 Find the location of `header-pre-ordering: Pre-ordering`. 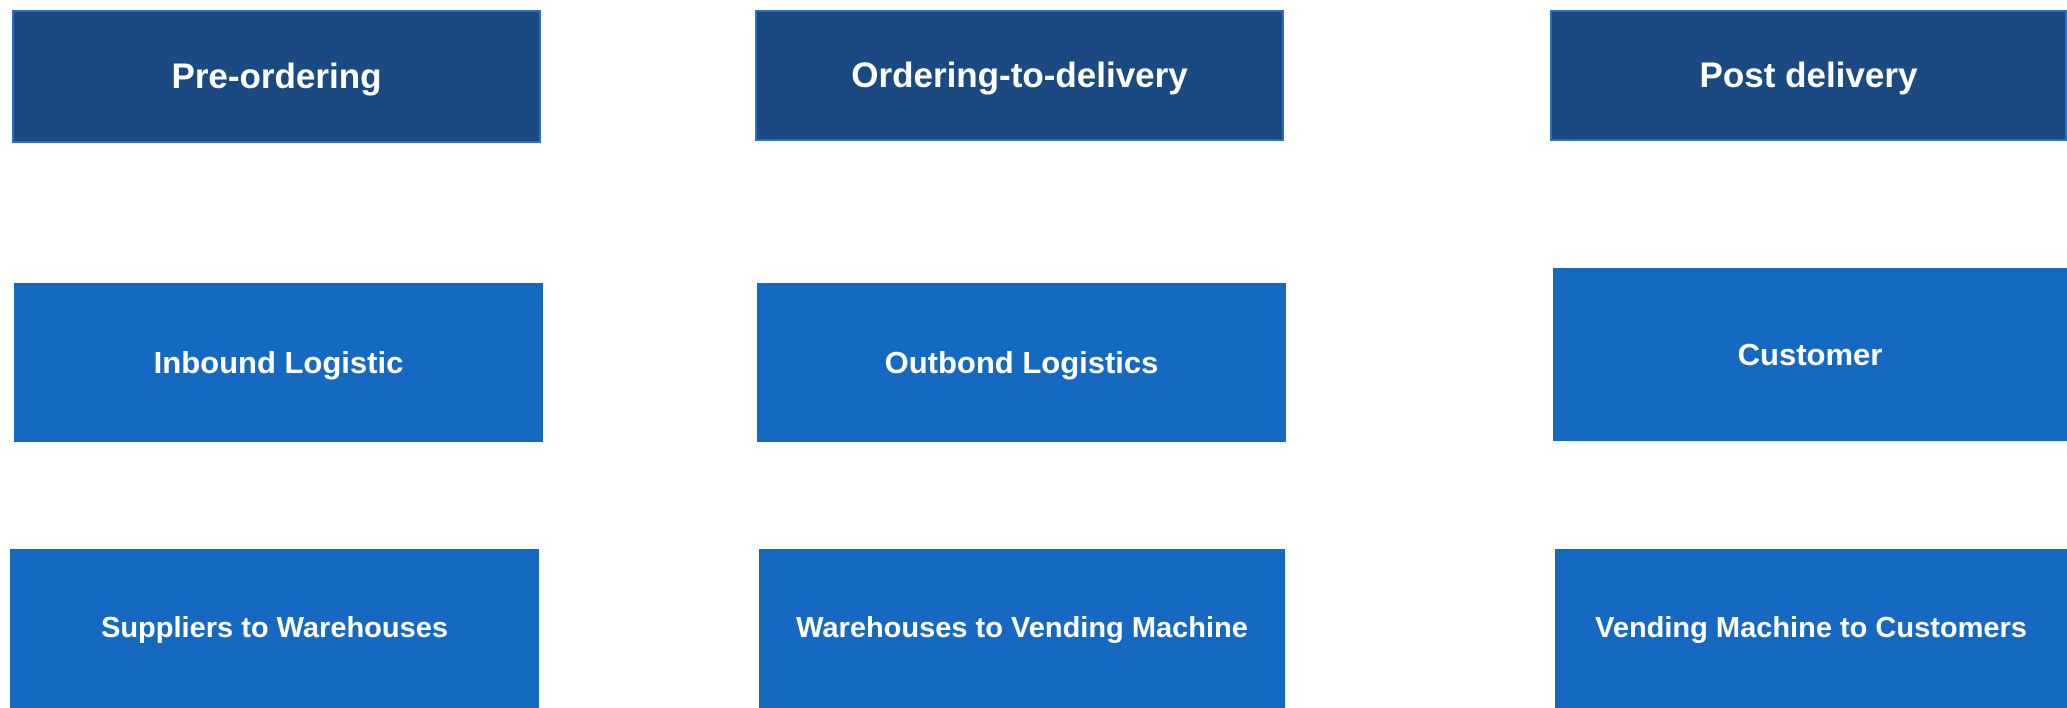

header-pre-ordering: Pre-ordering is located at coordinates (276, 76).